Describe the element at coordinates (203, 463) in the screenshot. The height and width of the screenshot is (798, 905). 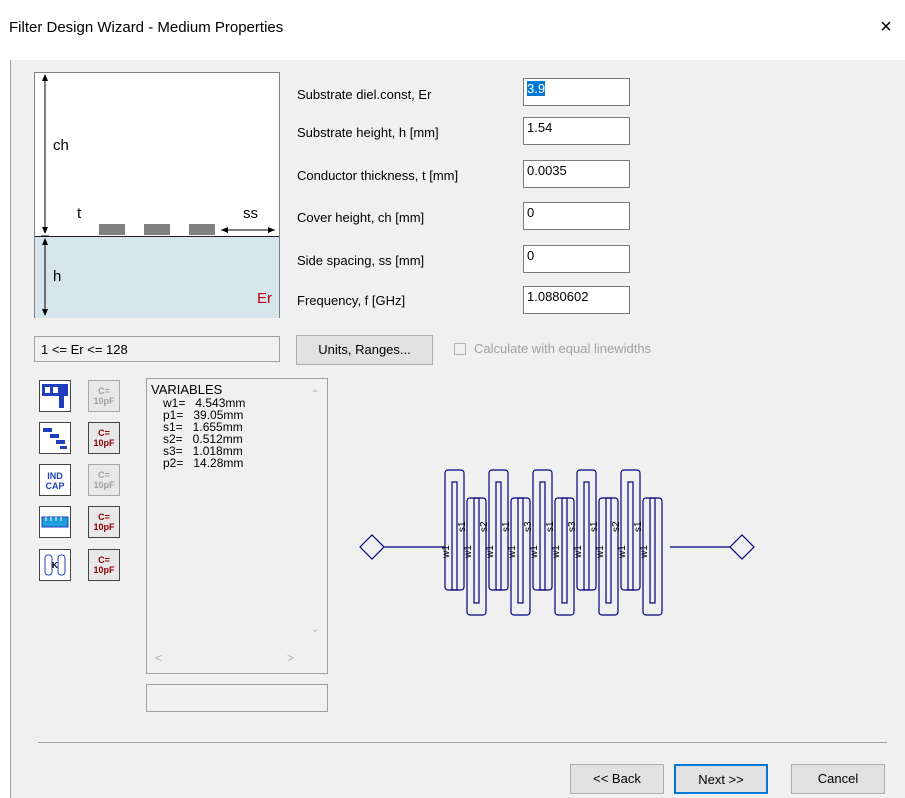
I see `variable-line: p2= 14.28mm` at that location.